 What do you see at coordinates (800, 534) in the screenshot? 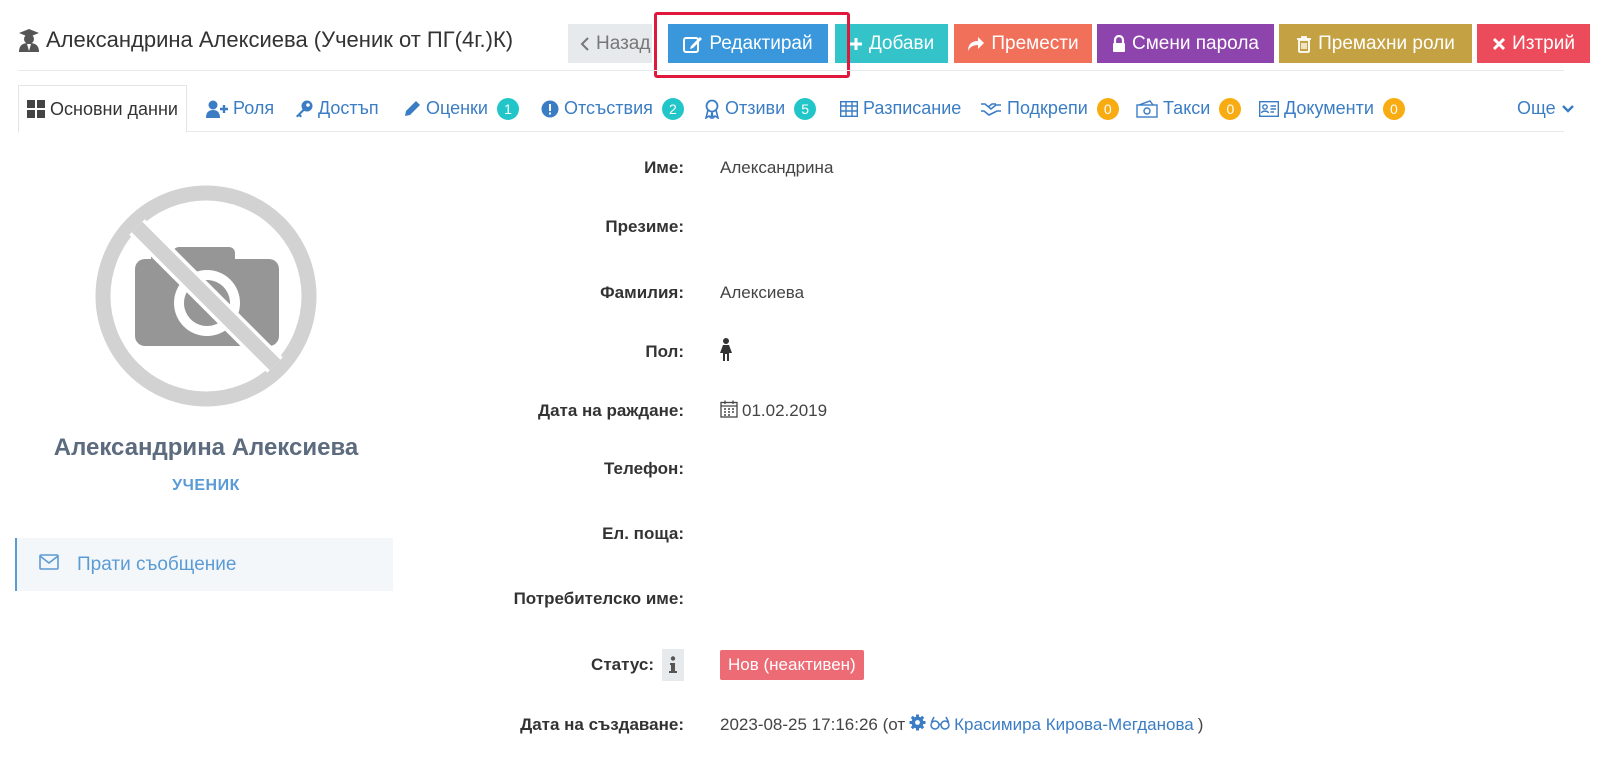
I see `detail-email: Ел. поща:` at bounding box center [800, 534].